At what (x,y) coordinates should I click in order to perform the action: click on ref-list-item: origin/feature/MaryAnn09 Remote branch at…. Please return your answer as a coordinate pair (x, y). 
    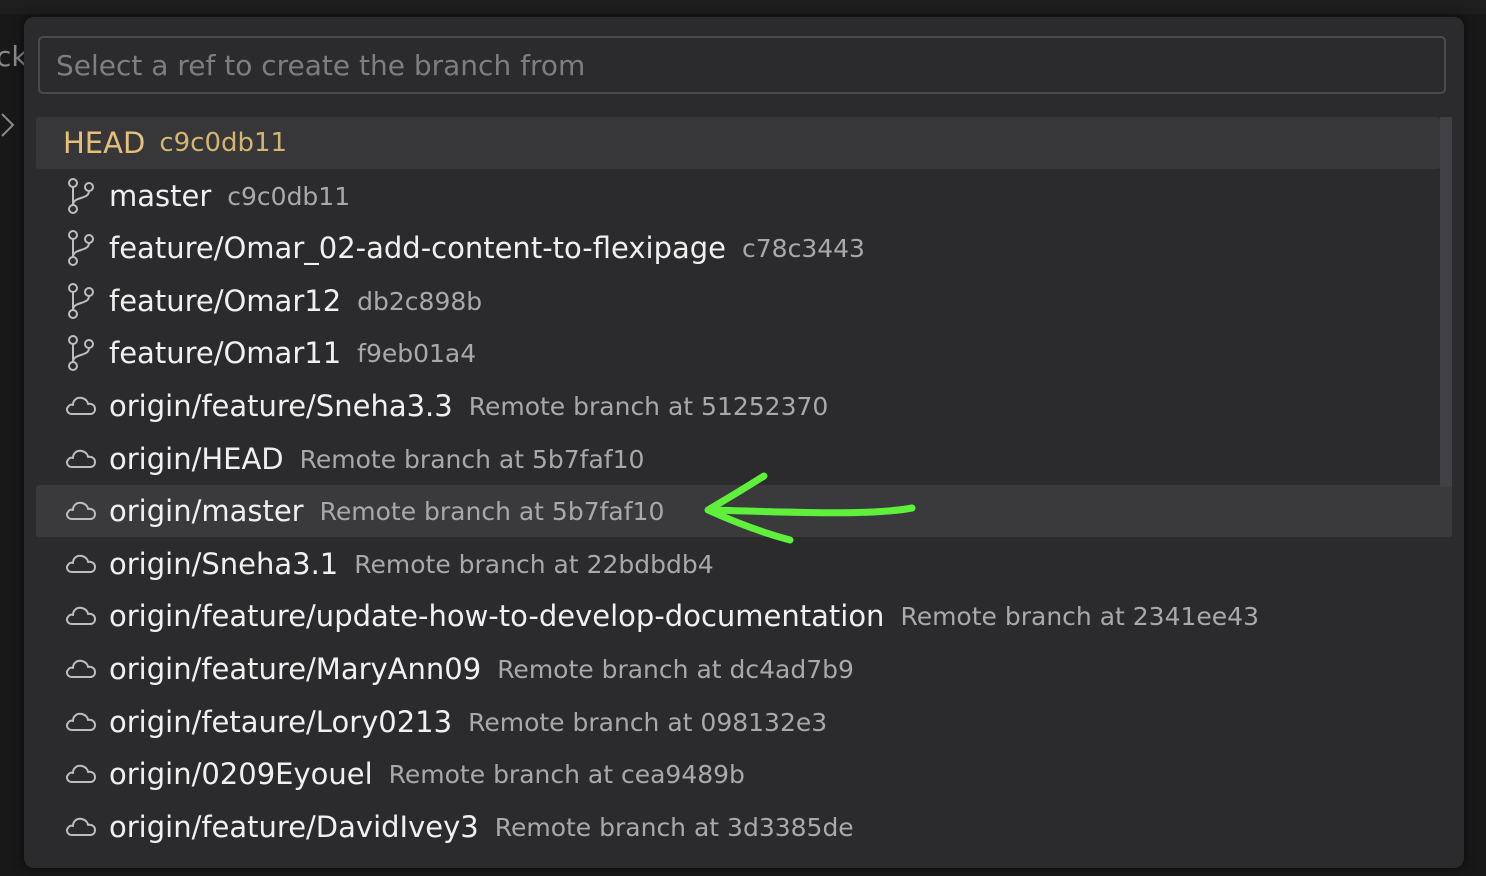
    Looking at the image, I should click on (744, 669).